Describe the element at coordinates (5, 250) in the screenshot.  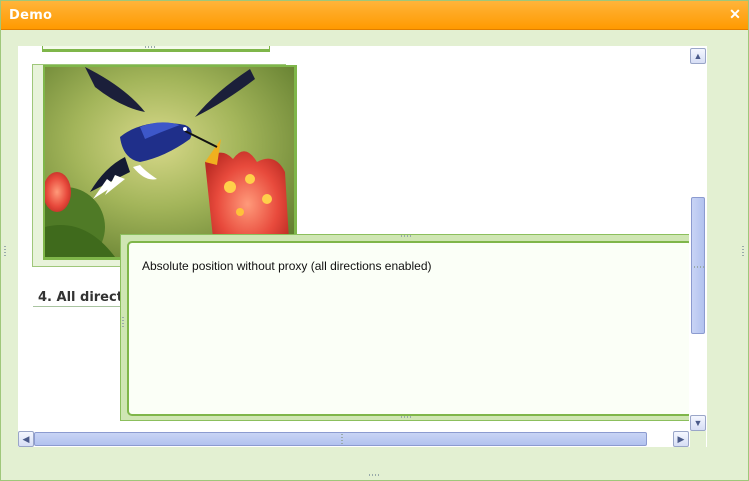
I see `window-left-resize-handle` at that location.